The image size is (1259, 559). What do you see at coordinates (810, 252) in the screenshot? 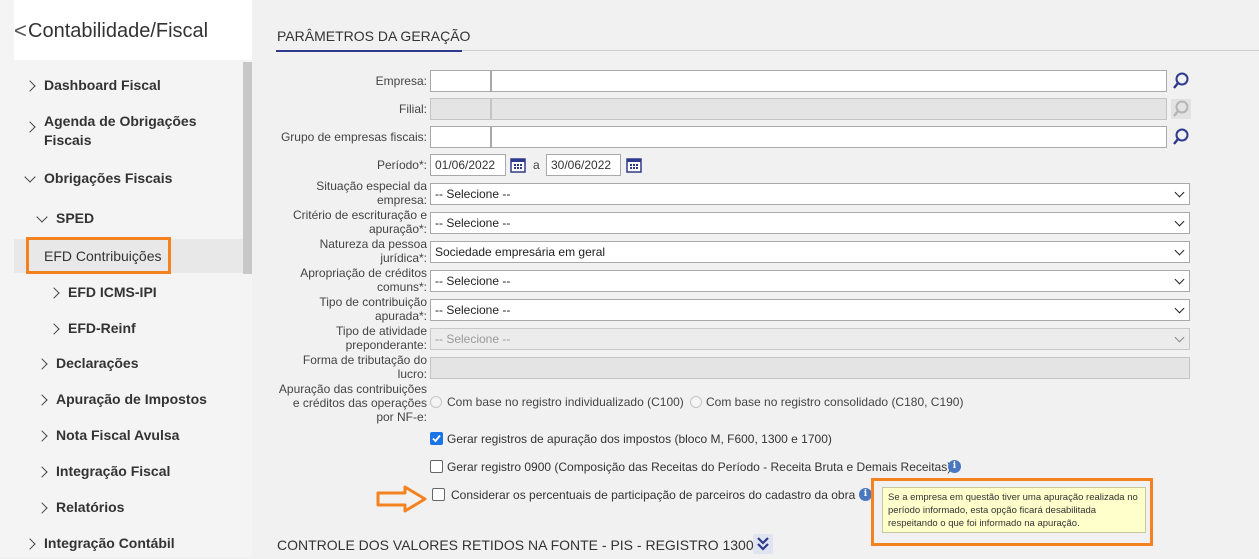
I see `natureza-select: Sociedade empresária em geral` at bounding box center [810, 252].